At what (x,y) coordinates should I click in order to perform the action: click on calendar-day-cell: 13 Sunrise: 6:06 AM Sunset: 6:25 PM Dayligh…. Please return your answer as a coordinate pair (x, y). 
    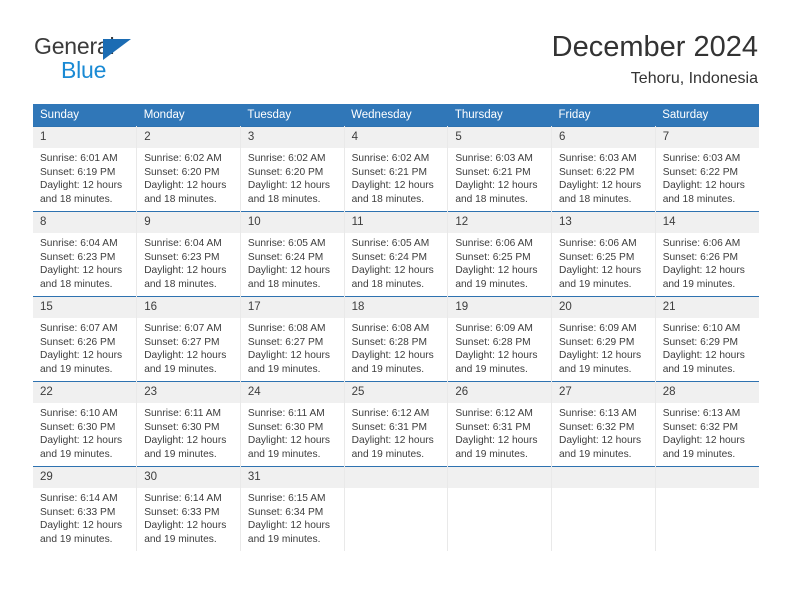
    Looking at the image, I should click on (603, 254).